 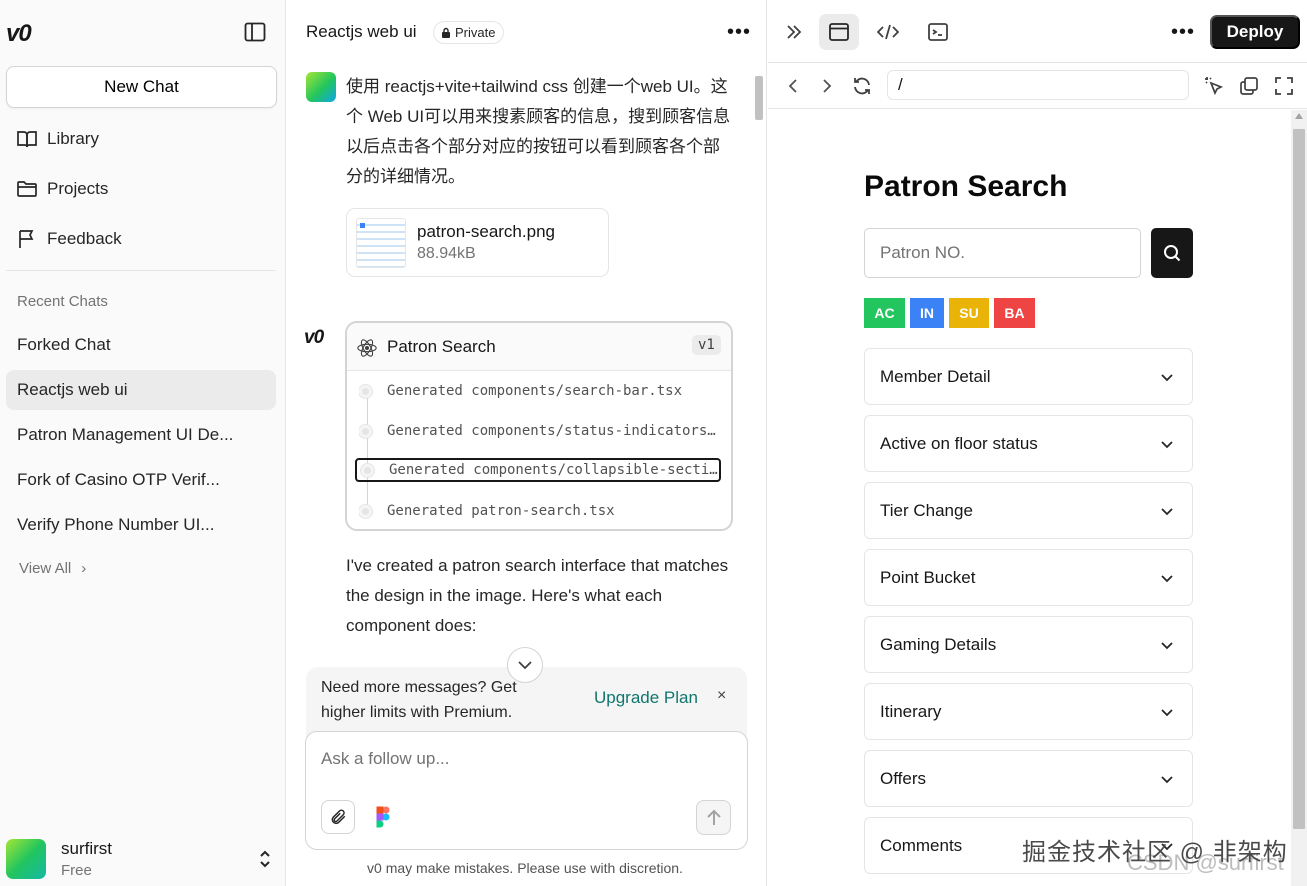 What do you see at coordinates (966, 186) in the screenshot?
I see `app-title: Patron Search` at bounding box center [966, 186].